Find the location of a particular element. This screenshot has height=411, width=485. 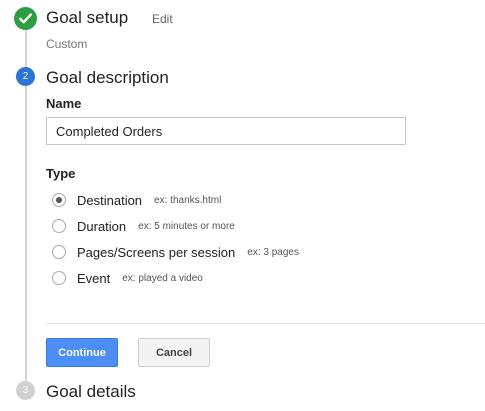

option-label-destination: Destination is located at coordinates (110, 200).